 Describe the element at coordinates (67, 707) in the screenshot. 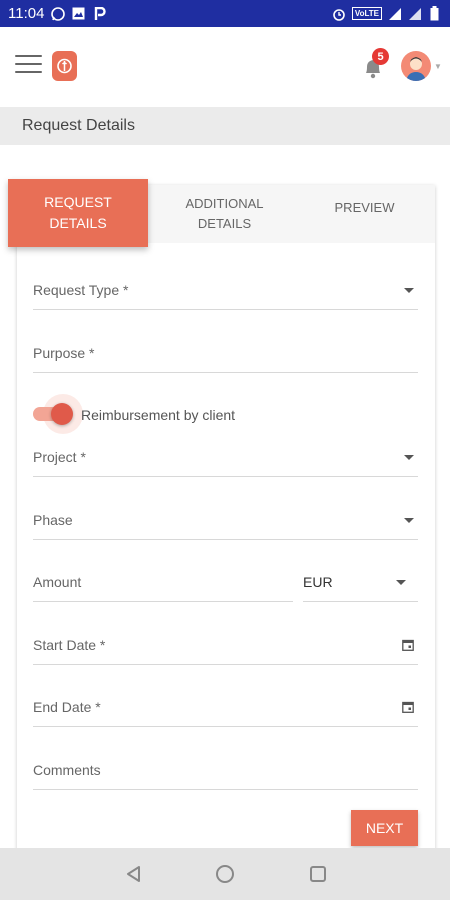

I see `end-date-label: End Date *` at that location.